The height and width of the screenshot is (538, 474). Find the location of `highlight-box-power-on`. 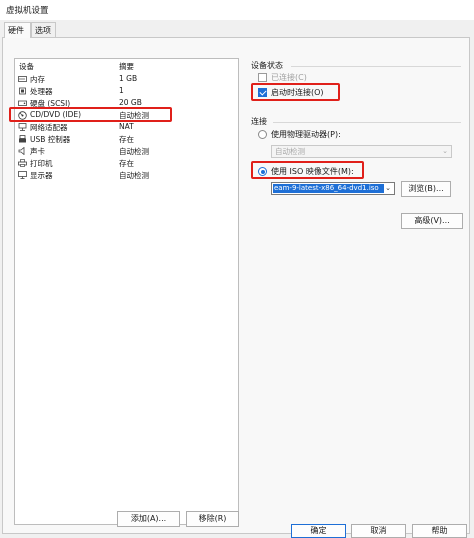

highlight-box-power-on is located at coordinates (295, 92).